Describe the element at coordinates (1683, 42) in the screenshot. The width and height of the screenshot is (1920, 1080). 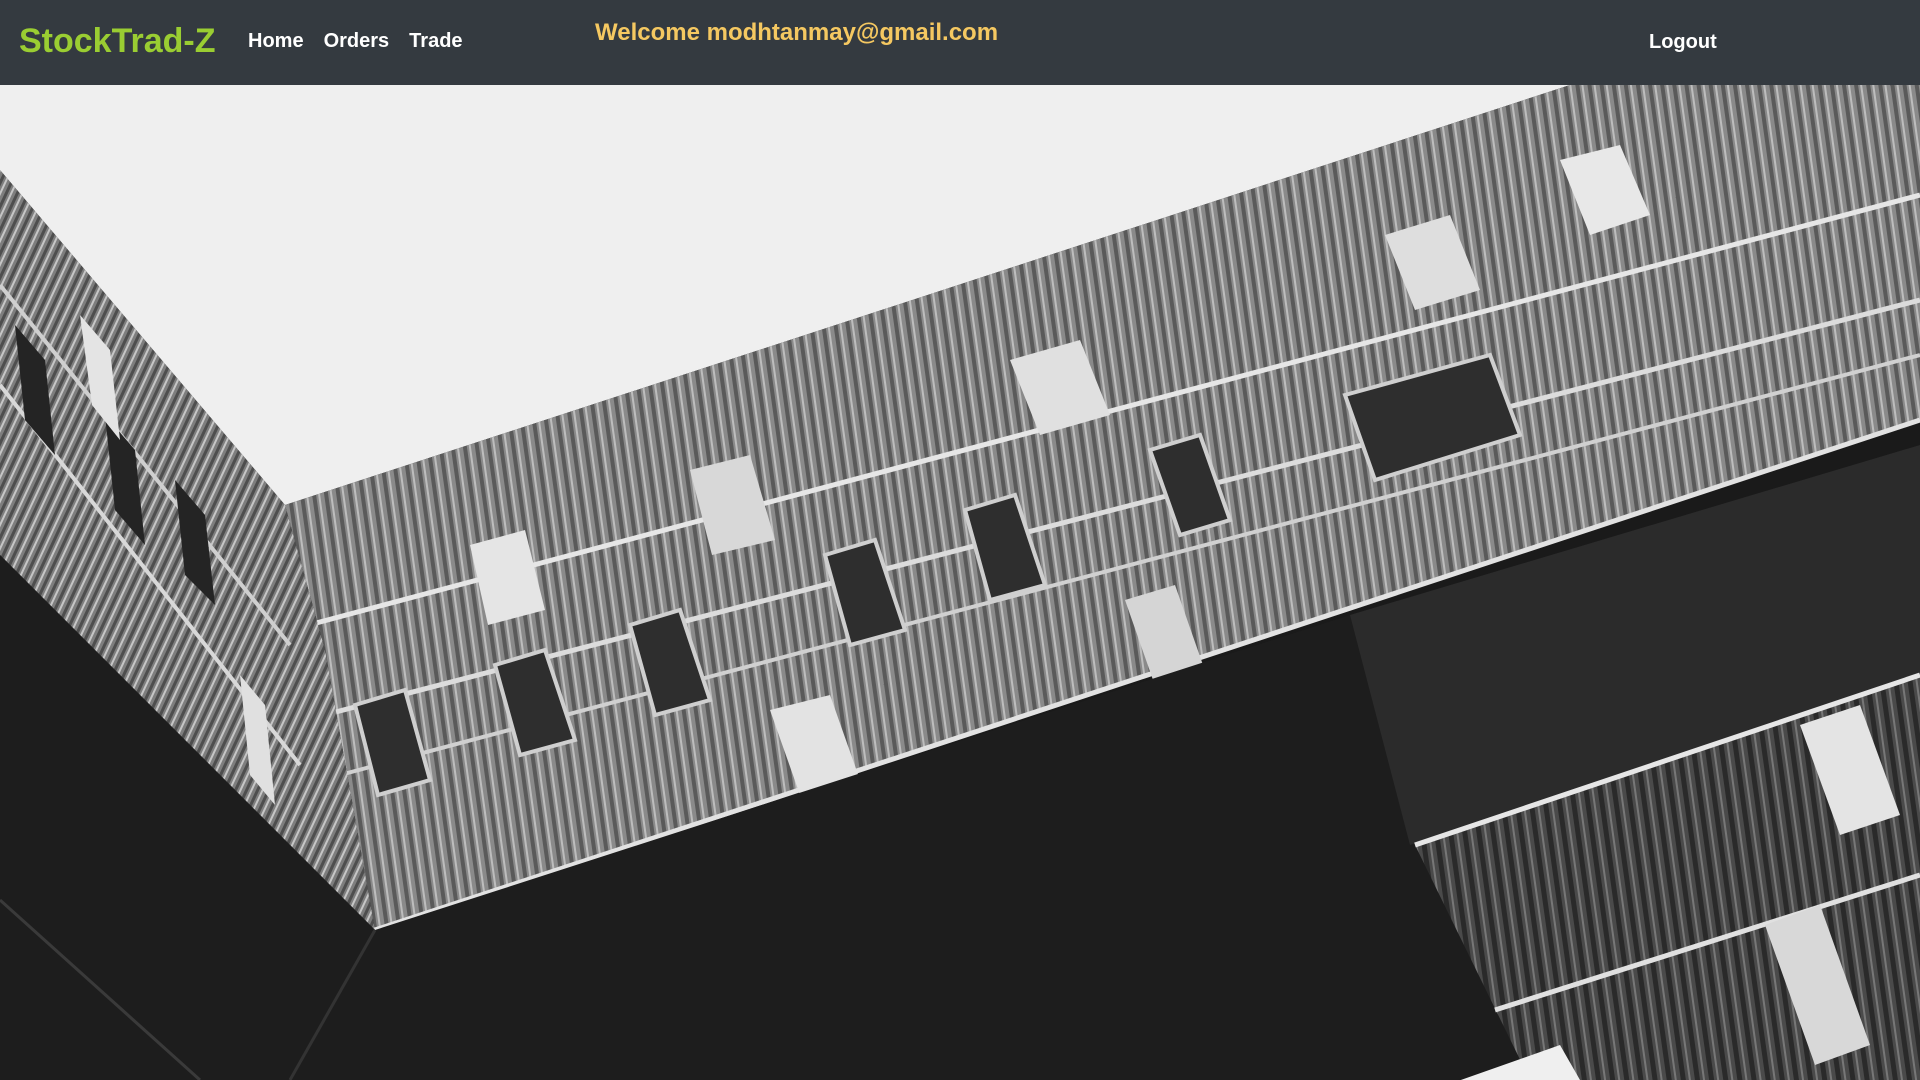
I see `logout-button: Logout` at that location.